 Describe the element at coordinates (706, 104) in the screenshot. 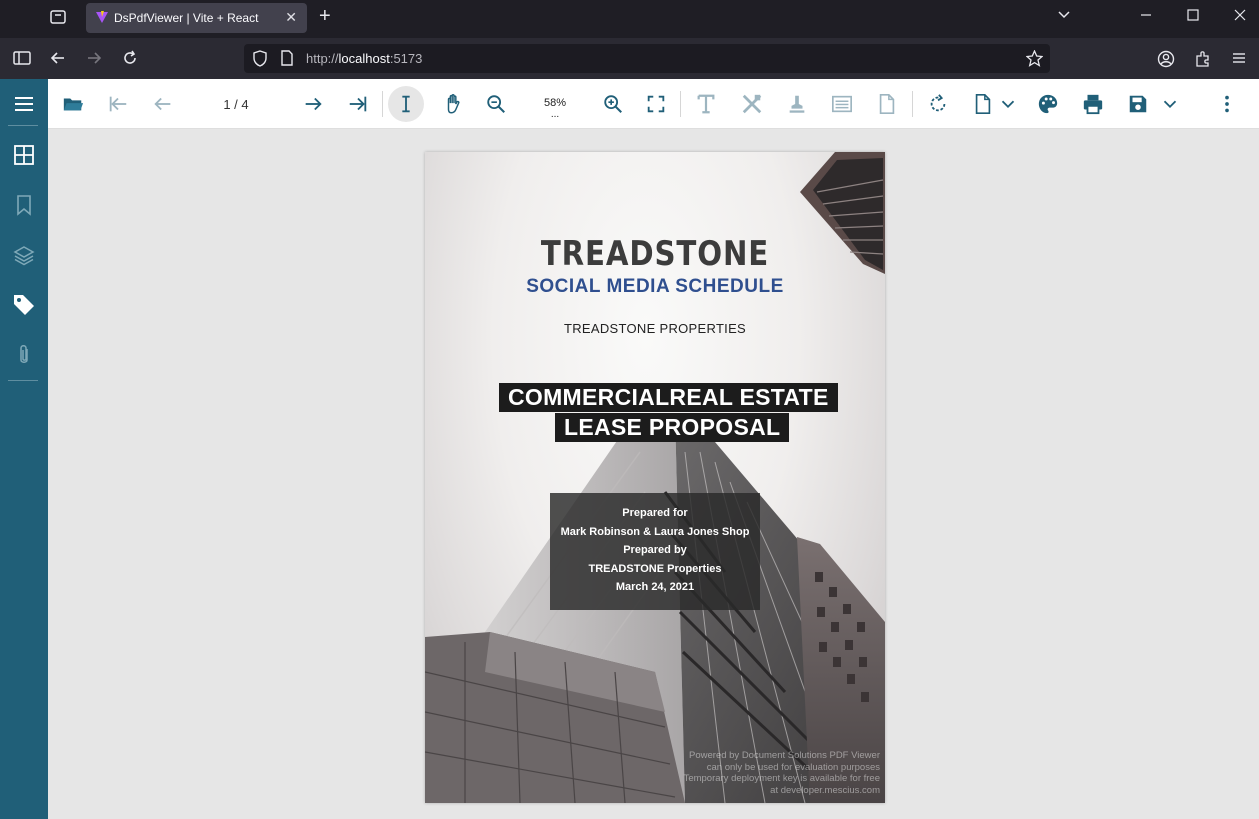

I see `text-tool-icon` at that location.